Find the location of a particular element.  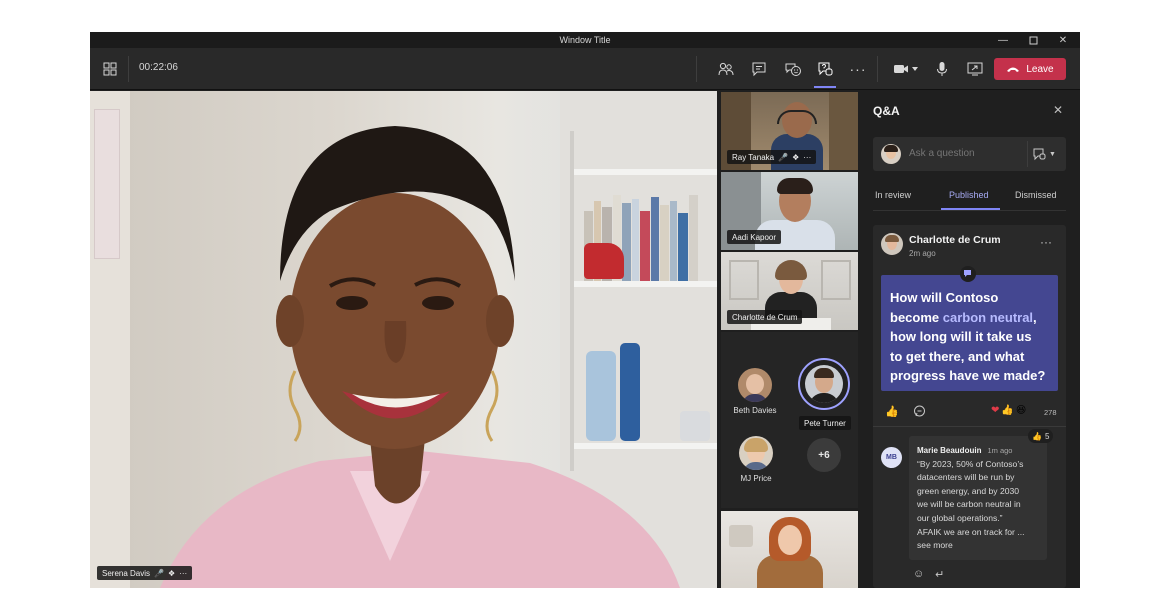

tab-in-review: In review is located at coordinates (893, 195).